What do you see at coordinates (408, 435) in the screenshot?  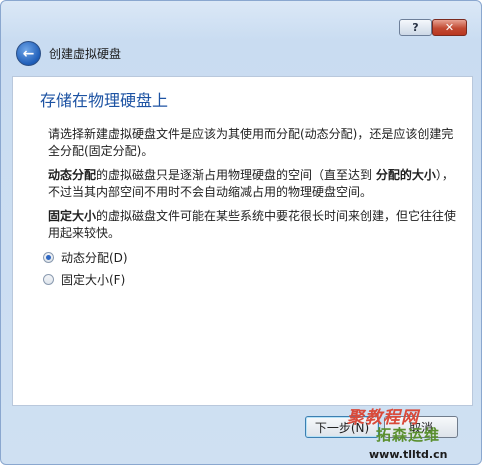 I see `watermark-line2: 拓森运维` at bounding box center [408, 435].